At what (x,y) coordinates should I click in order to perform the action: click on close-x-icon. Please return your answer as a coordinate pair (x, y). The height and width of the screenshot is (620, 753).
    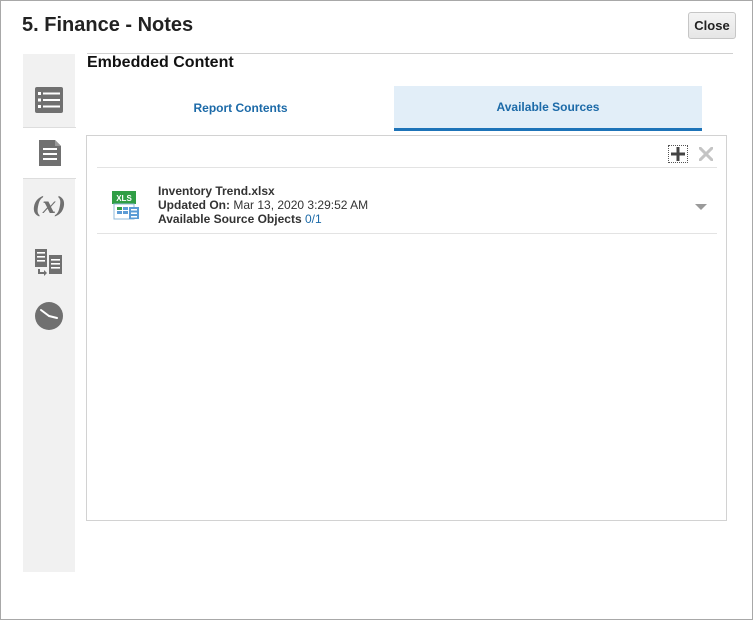
    Looking at the image, I should click on (706, 154).